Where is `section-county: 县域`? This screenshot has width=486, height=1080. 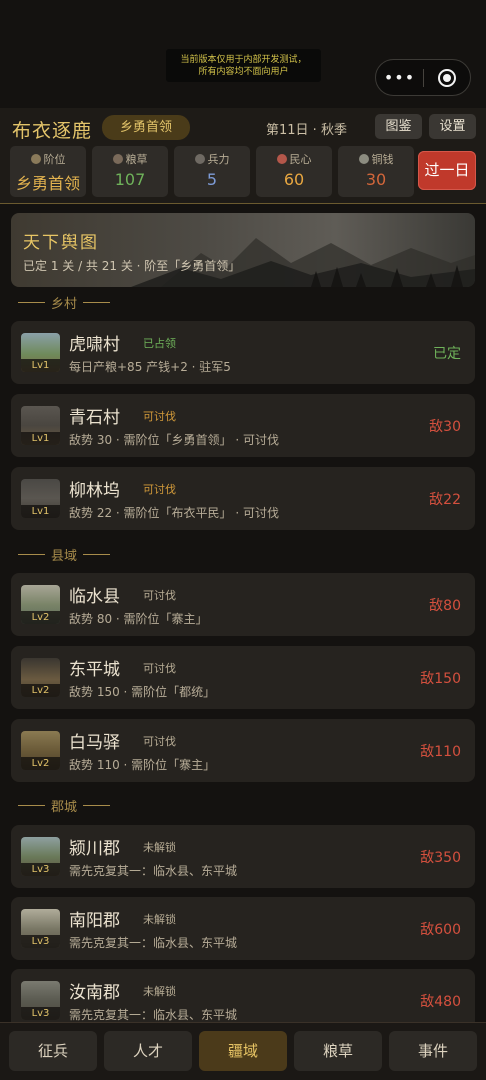 section-county: 县域 is located at coordinates (64, 554).